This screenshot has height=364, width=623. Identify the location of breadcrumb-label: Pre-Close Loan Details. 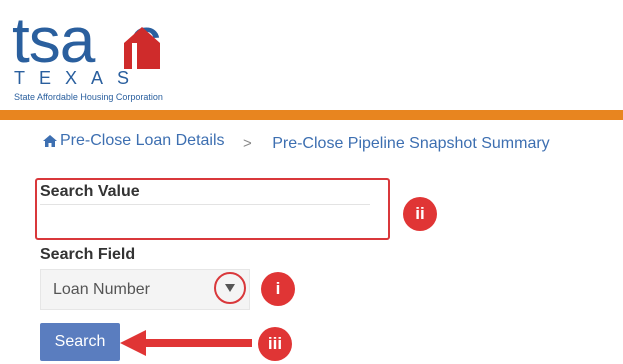
(142, 140).